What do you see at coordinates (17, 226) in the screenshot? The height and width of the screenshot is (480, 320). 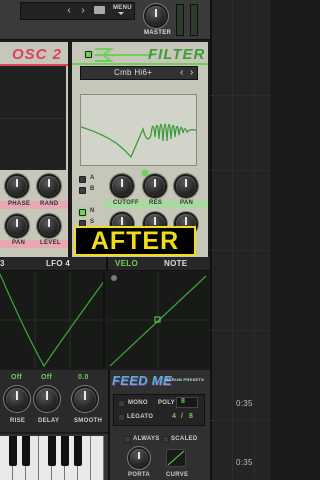 I see `pan-knob` at bounding box center [17, 226].